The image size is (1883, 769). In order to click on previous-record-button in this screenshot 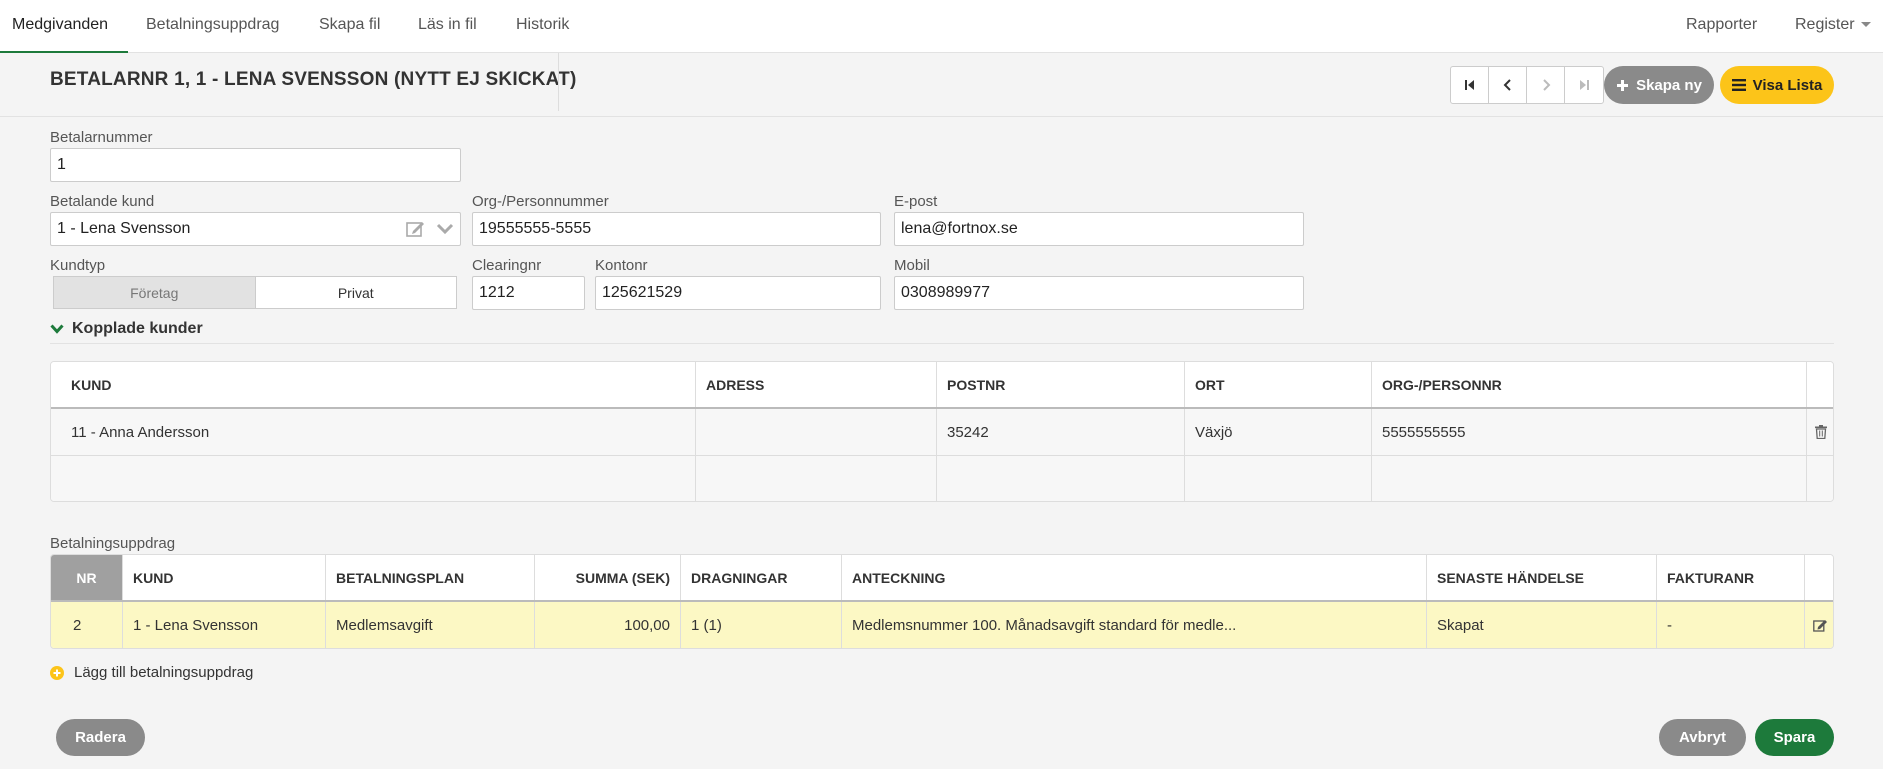, I will do `click(1508, 85)`.